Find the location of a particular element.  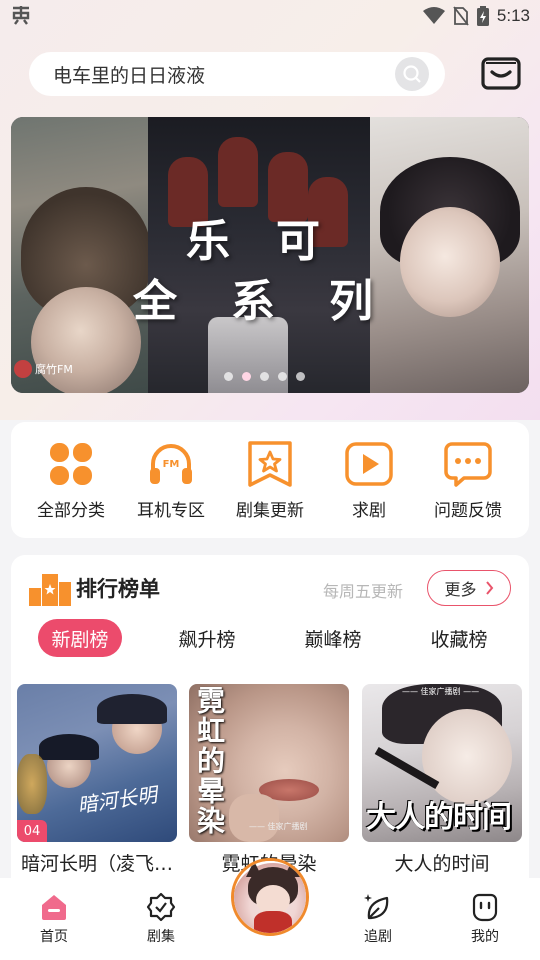

ranking-item: —— 佳家广播剧 —— 大人的时间 大人的时间 is located at coordinates (442, 780).